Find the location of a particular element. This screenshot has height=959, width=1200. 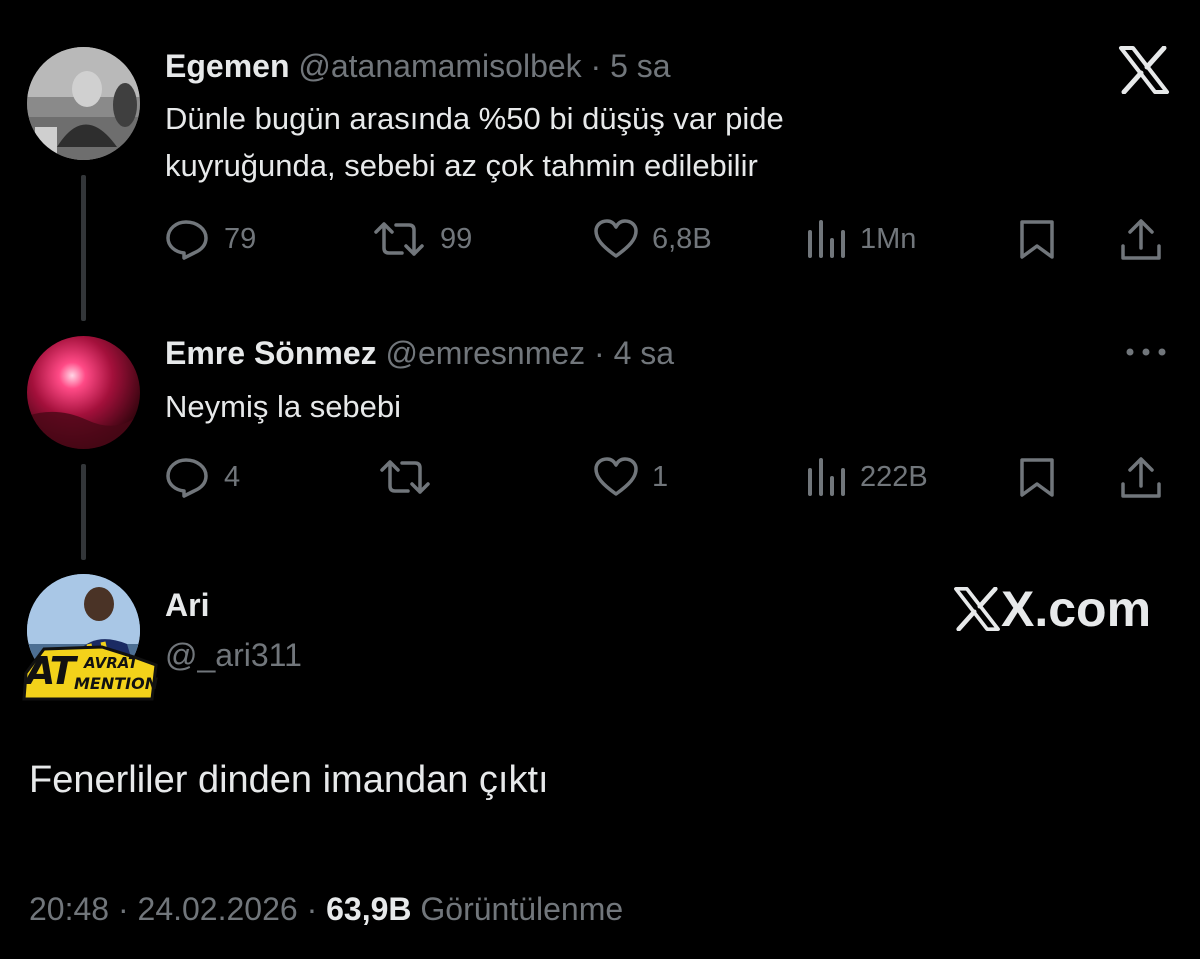

badge: AT AVRAT MENTION is located at coordinates (90, 672).